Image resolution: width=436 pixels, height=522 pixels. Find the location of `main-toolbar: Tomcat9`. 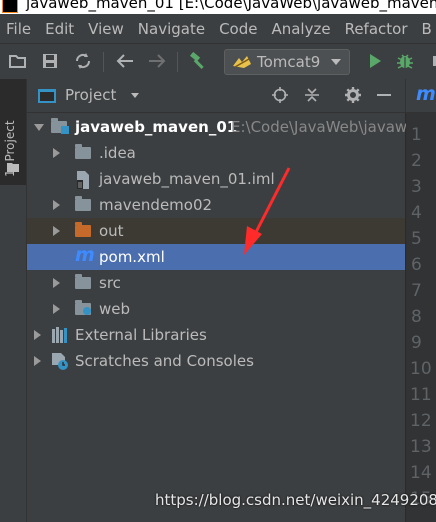

main-toolbar: Tomcat9 is located at coordinates (218, 61).